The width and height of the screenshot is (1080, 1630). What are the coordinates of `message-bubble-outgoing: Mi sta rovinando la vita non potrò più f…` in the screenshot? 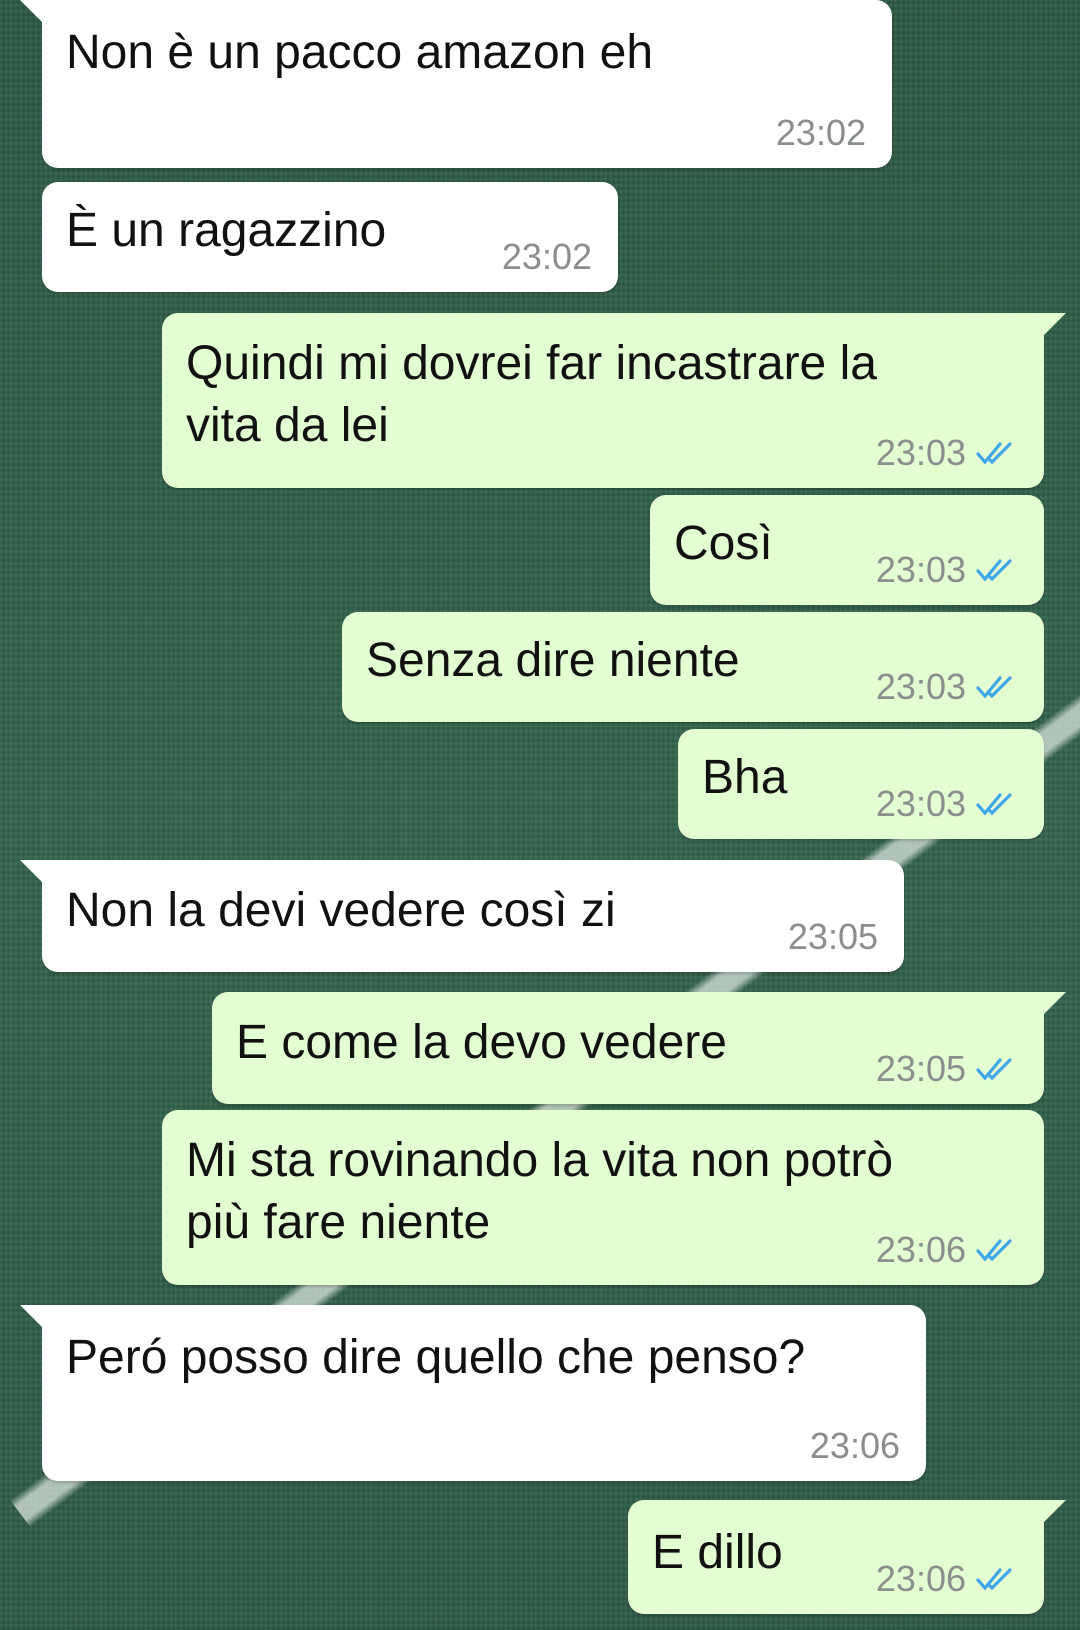 It's located at (603, 1197).